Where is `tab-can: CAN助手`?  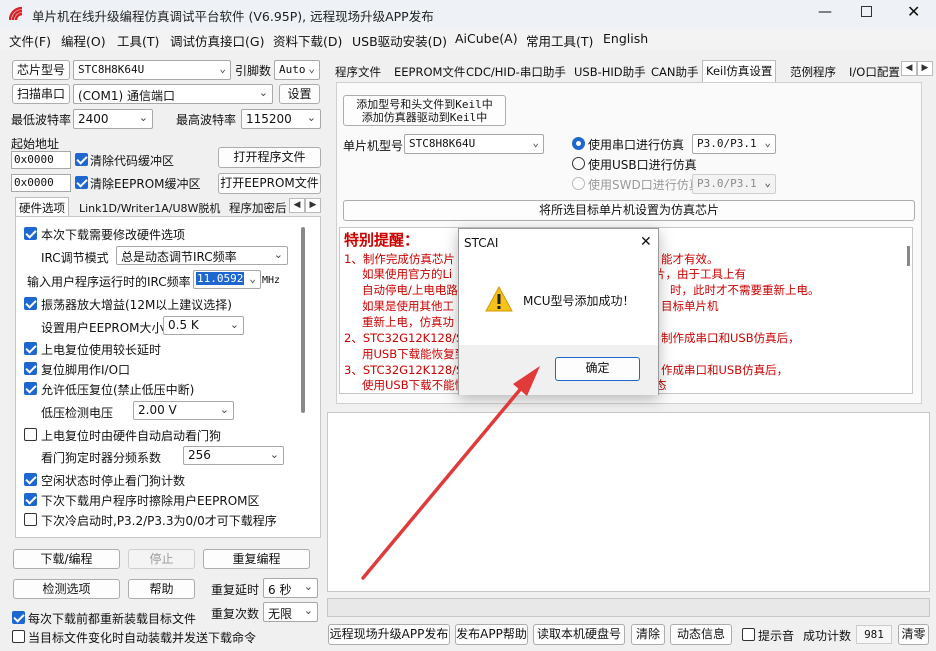 tab-can: CAN助手 is located at coordinates (675, 72).